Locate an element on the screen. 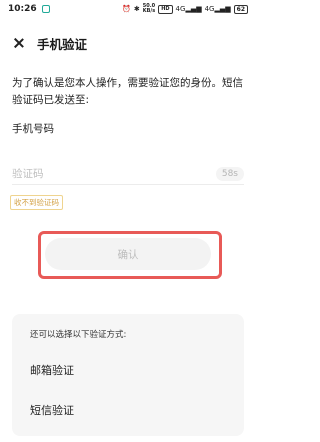 Image resolution: width=320 pixels, height=442 pixels. close-icon is located at coordinates (19, 43).